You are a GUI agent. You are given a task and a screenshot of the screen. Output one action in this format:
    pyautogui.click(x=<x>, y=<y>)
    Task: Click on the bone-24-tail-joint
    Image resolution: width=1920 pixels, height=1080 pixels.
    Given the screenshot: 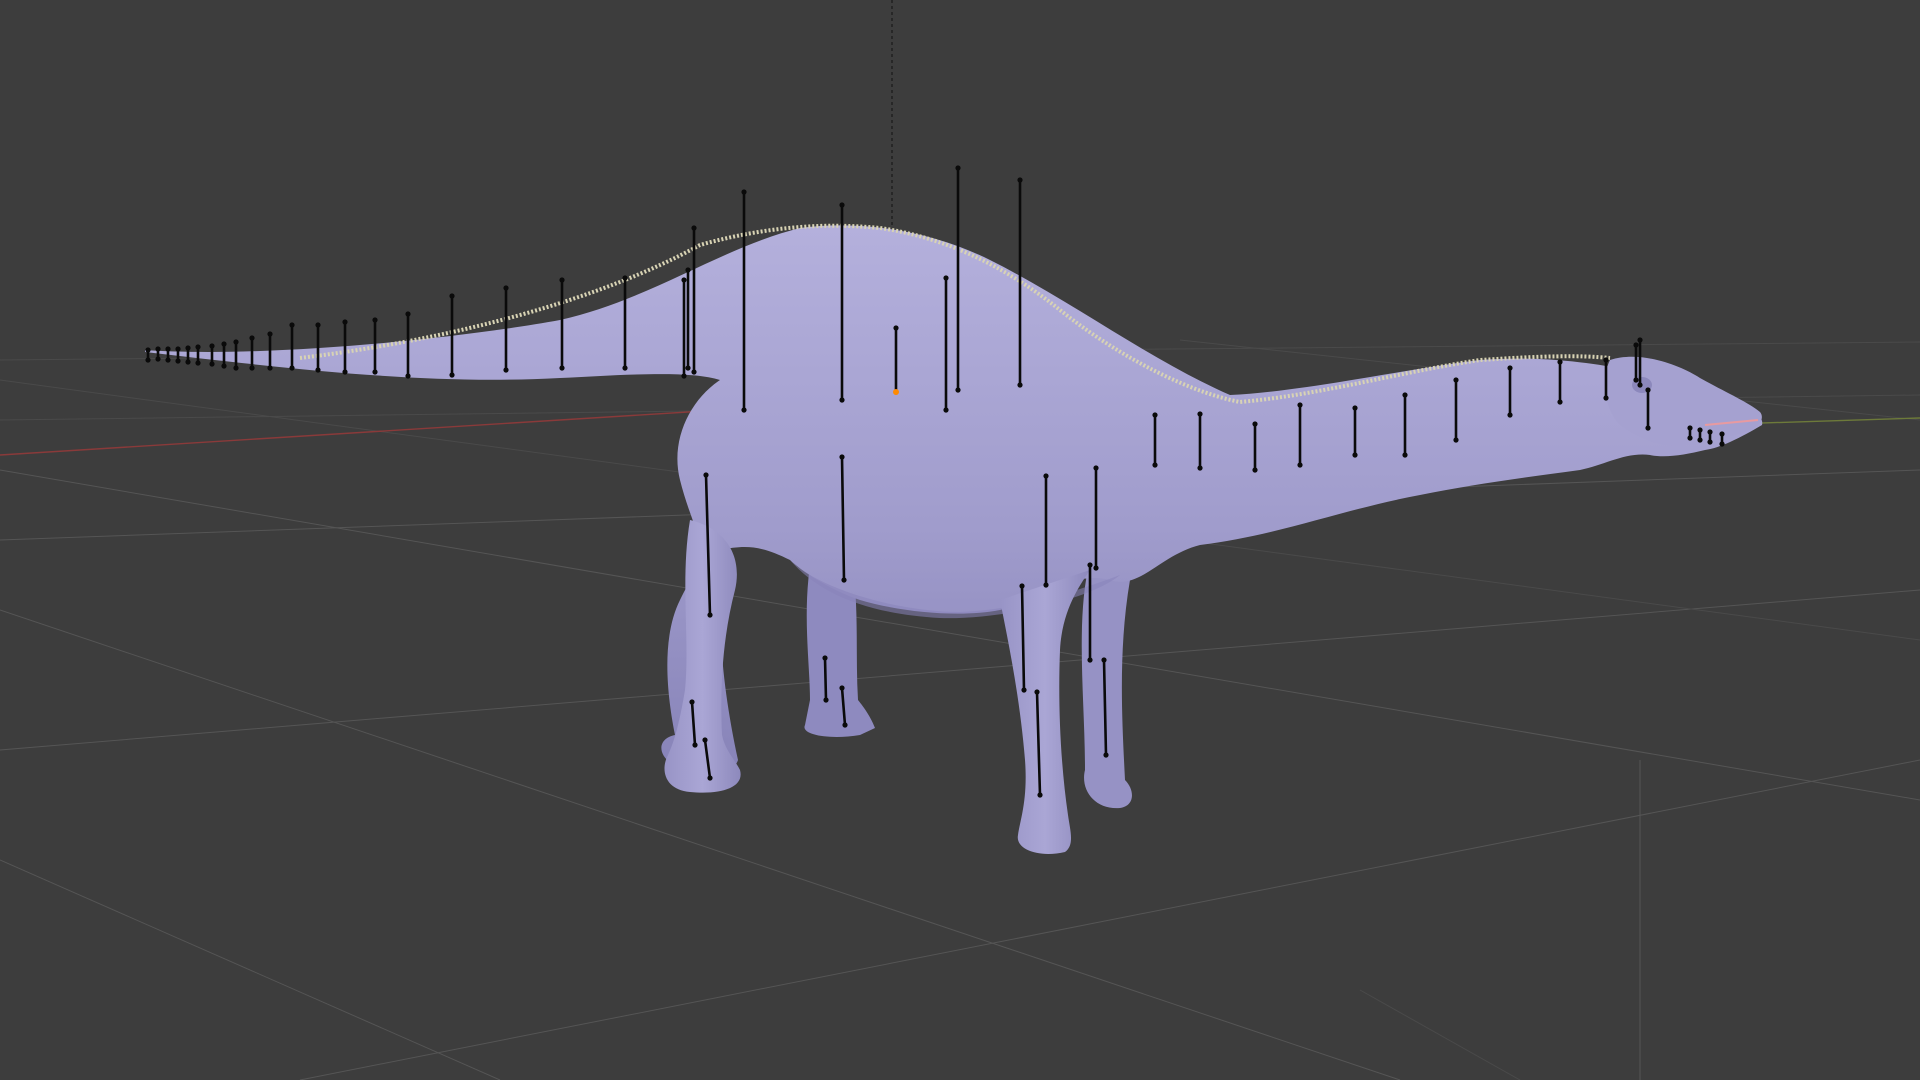 What is the action you would take?
    pyautogui.click(x=744, y=410)
    